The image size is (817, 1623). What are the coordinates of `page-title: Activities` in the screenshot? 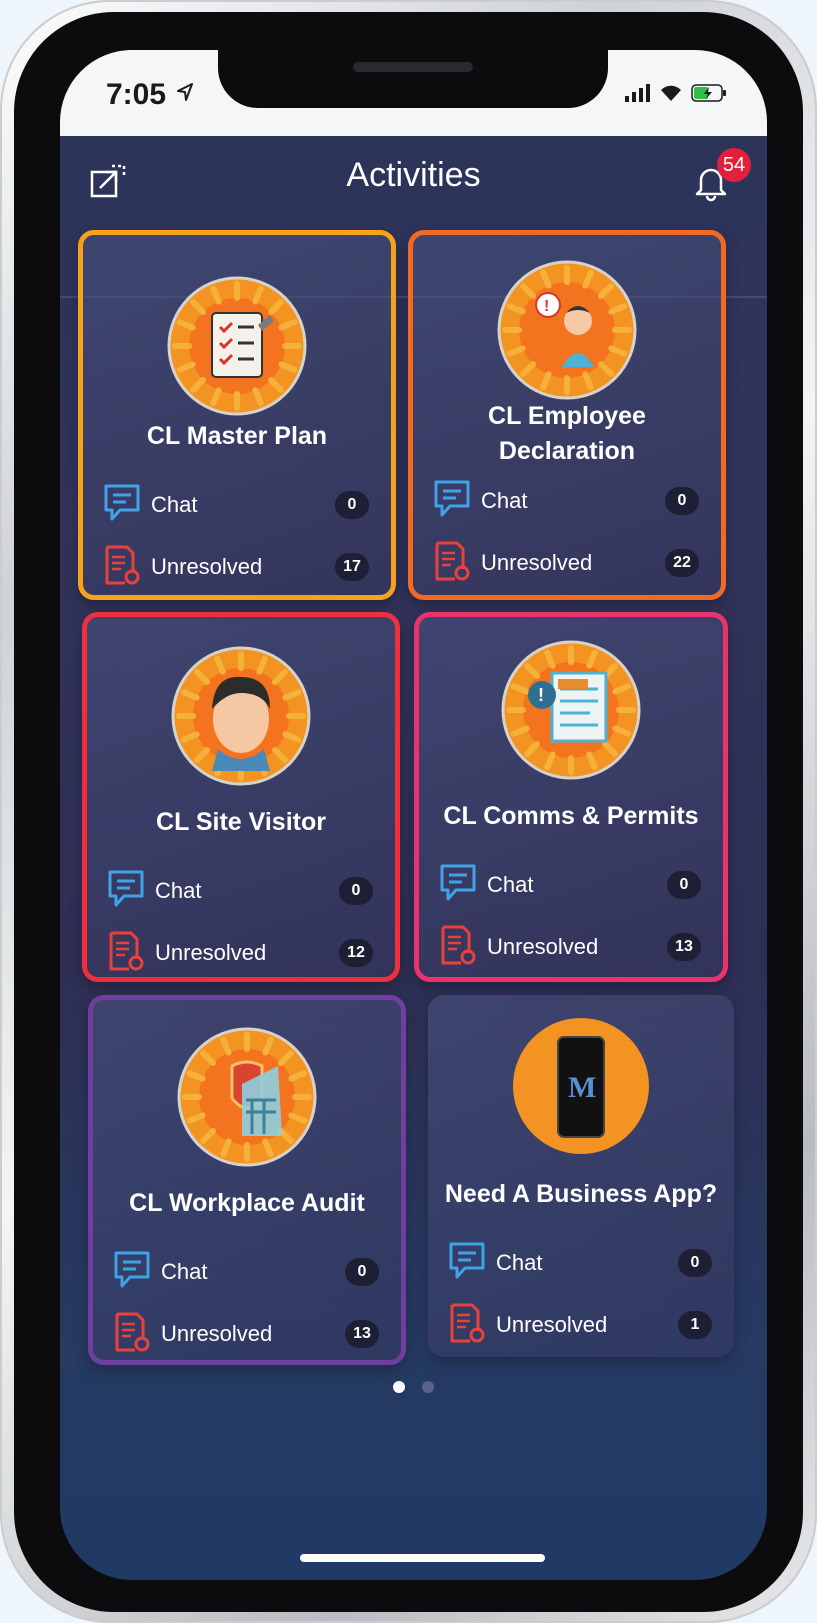 It's located at (413, 175).